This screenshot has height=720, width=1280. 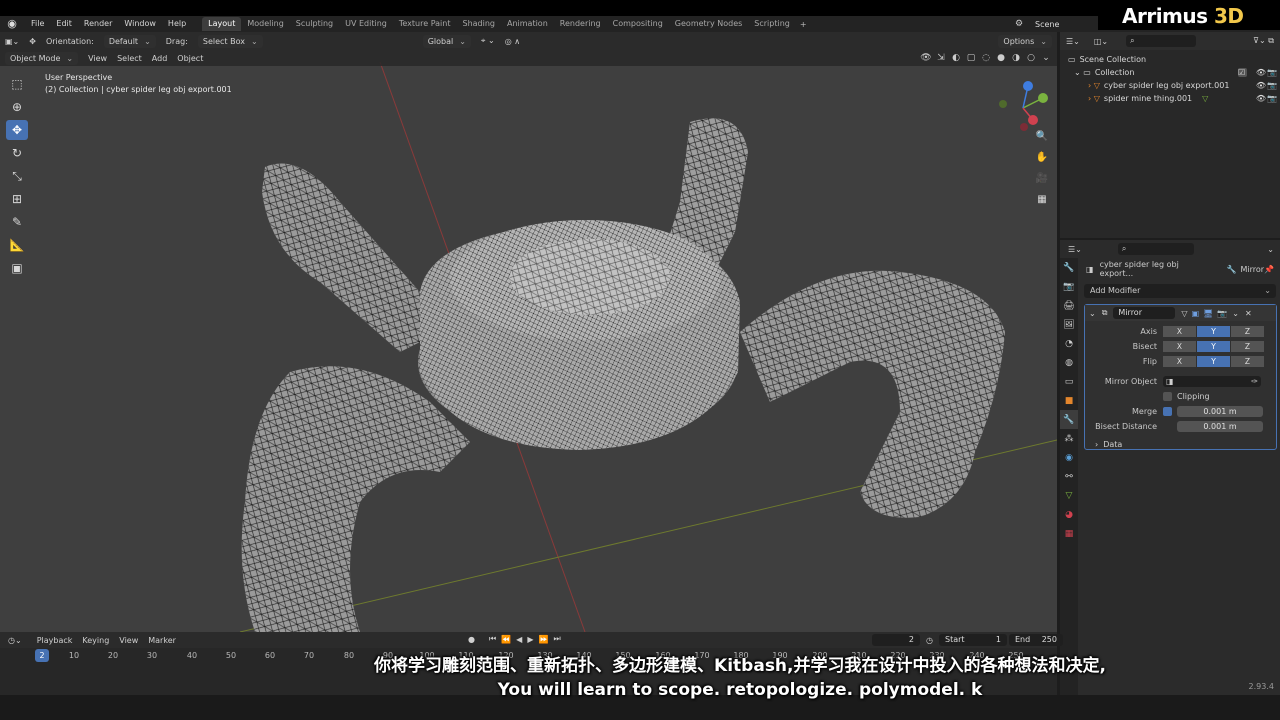 What do you see at coordinates (1001, 58) in the screenshot?
I see `solid-shading-icon: ●` at bounding box center [1001, 58].